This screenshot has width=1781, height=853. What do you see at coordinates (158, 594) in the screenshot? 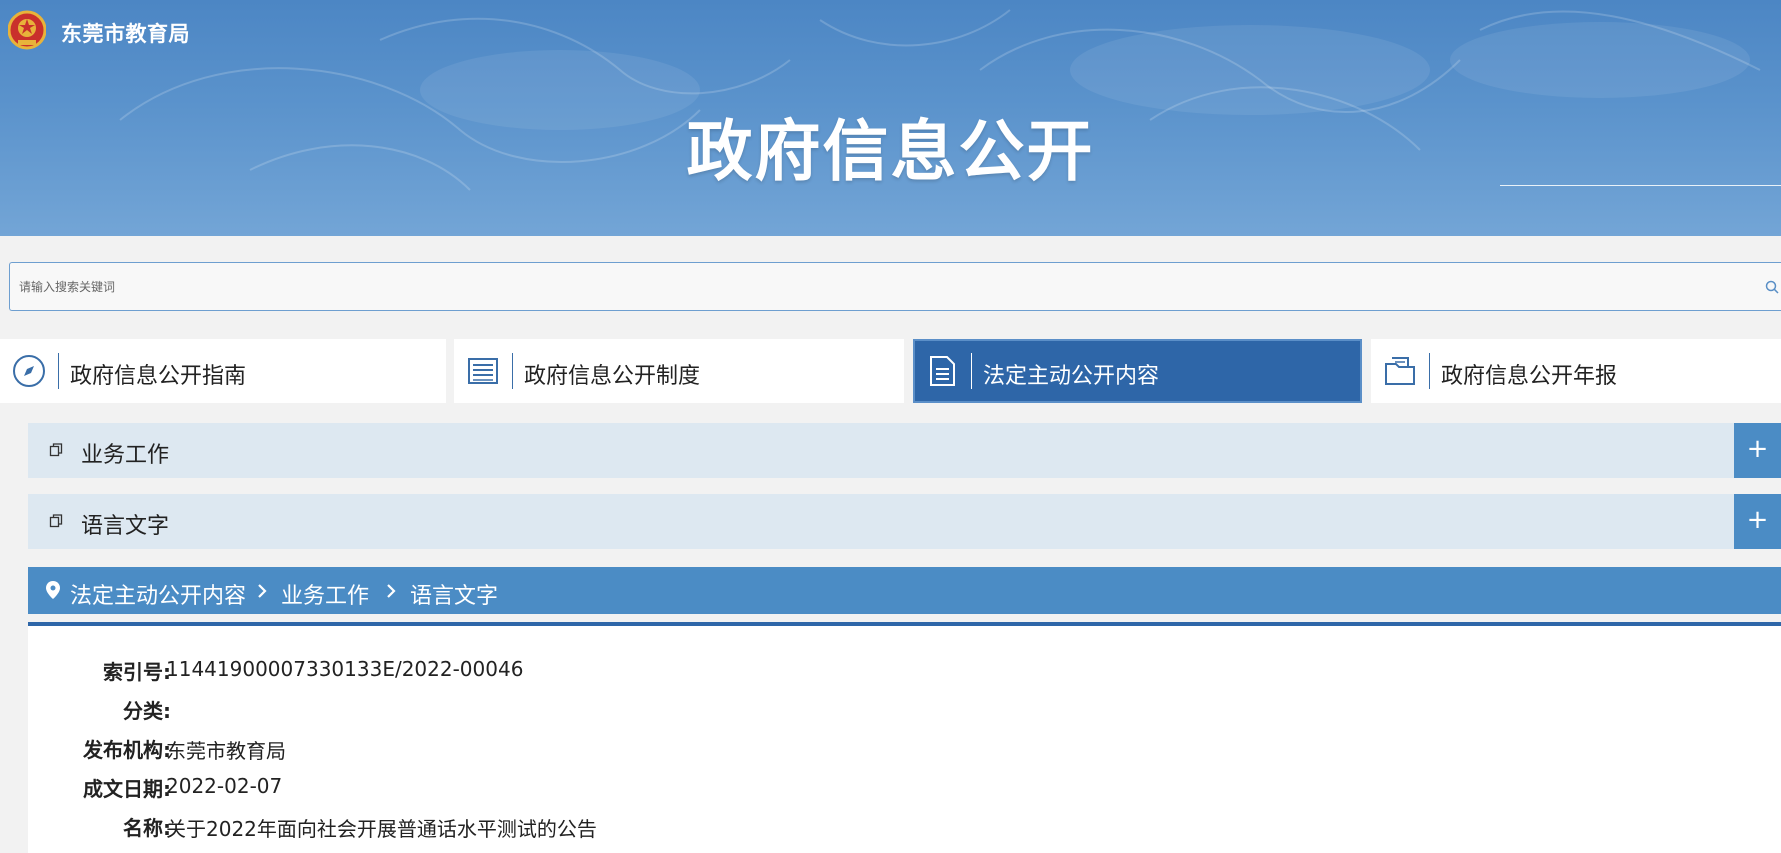
I see `breadcrumb-item: 法定主动公开内容` at bounding box center [158, 594].